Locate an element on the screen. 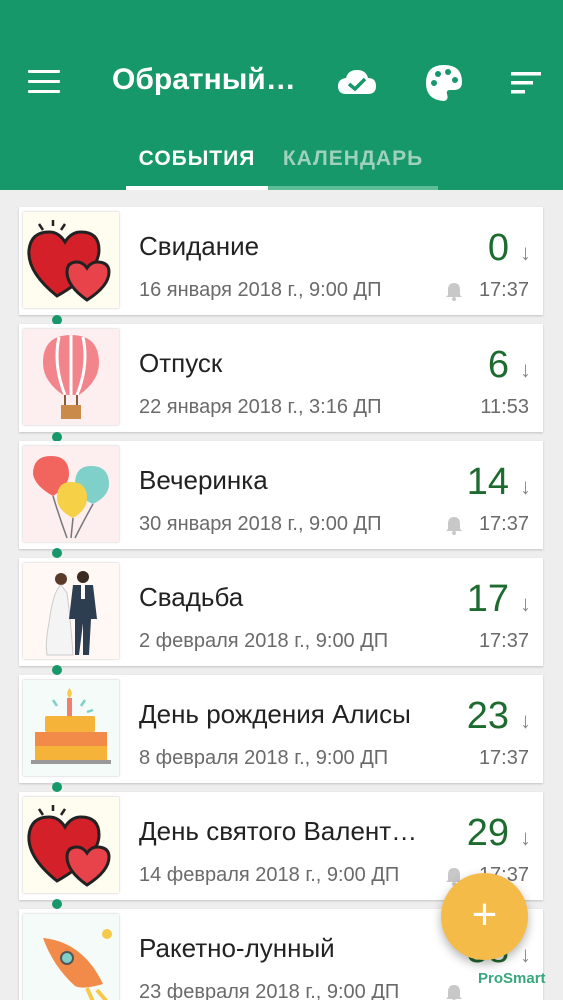 This screenshot has height=1000, width=563. days-count: 14 is located at coordinates (487, 482).